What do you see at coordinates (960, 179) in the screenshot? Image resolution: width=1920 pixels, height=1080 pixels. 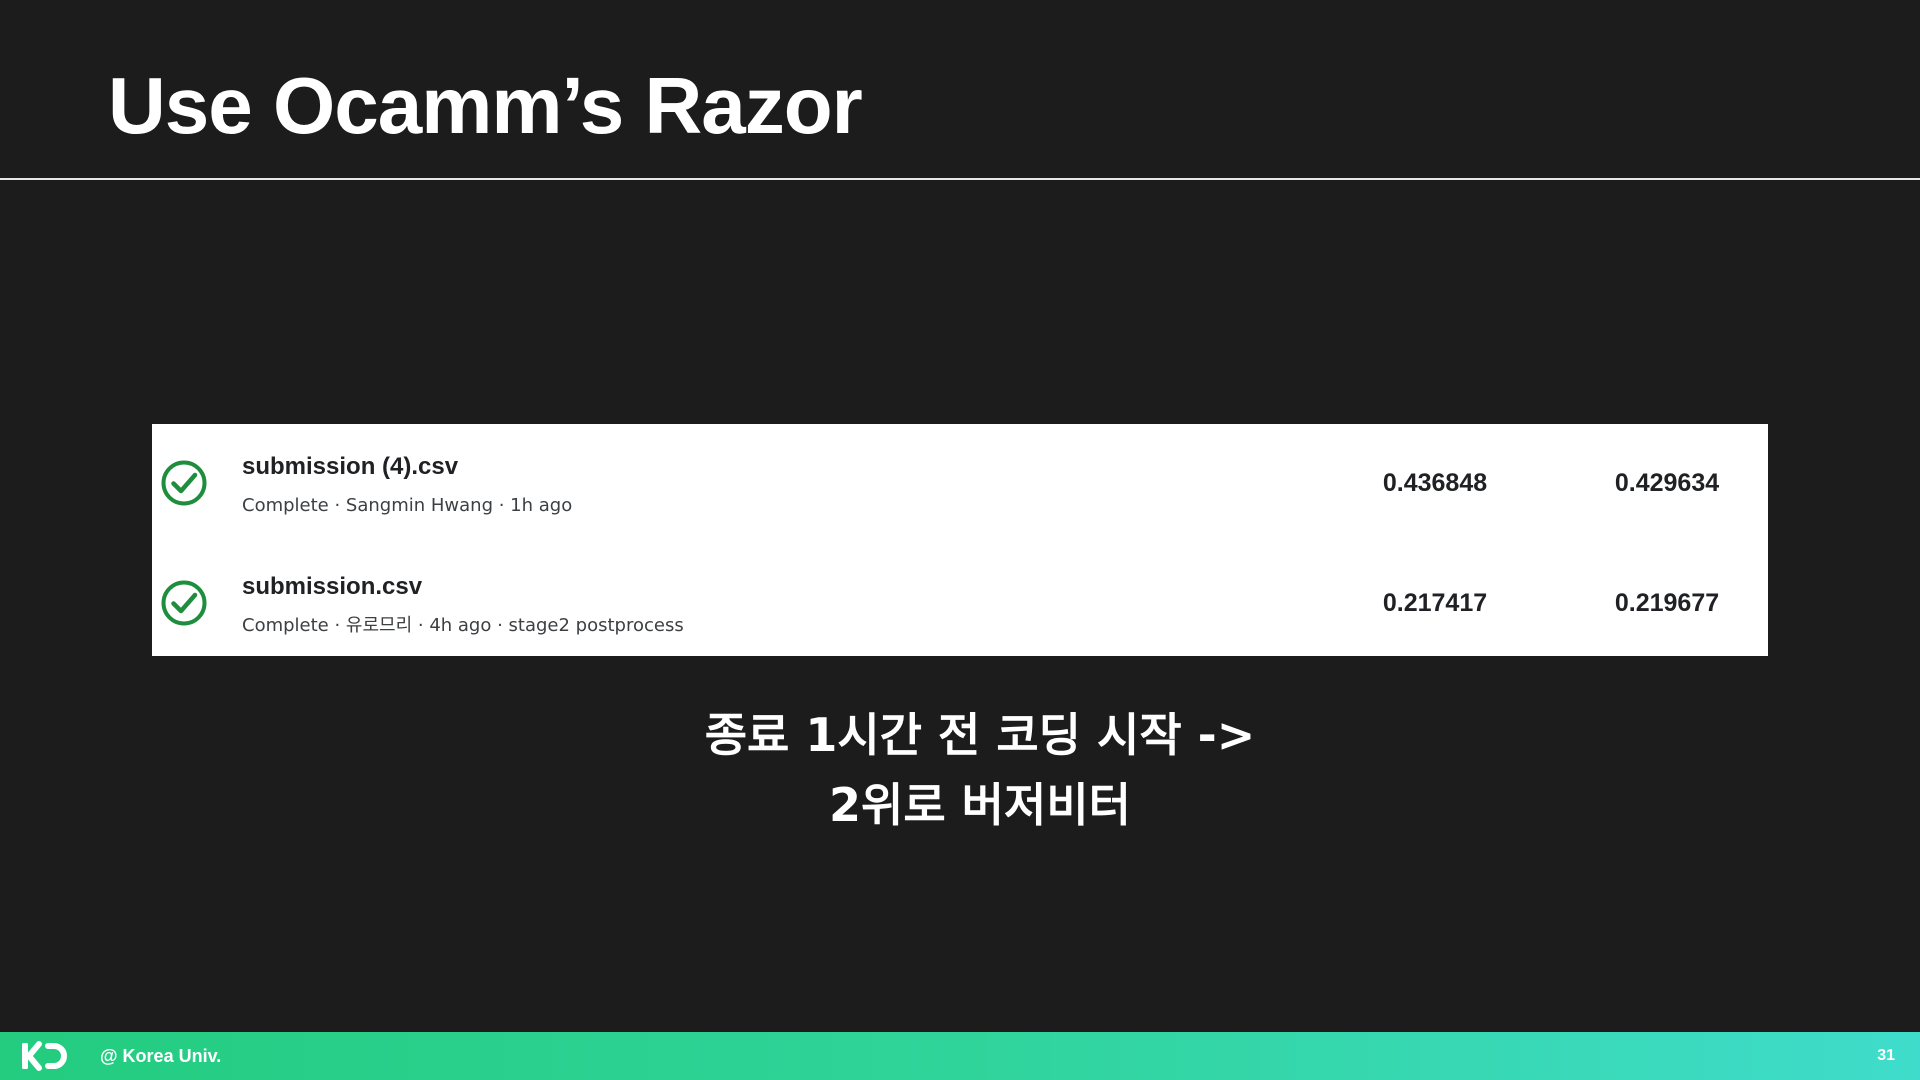 I see `title-divider` at bounding box center [960, 179].